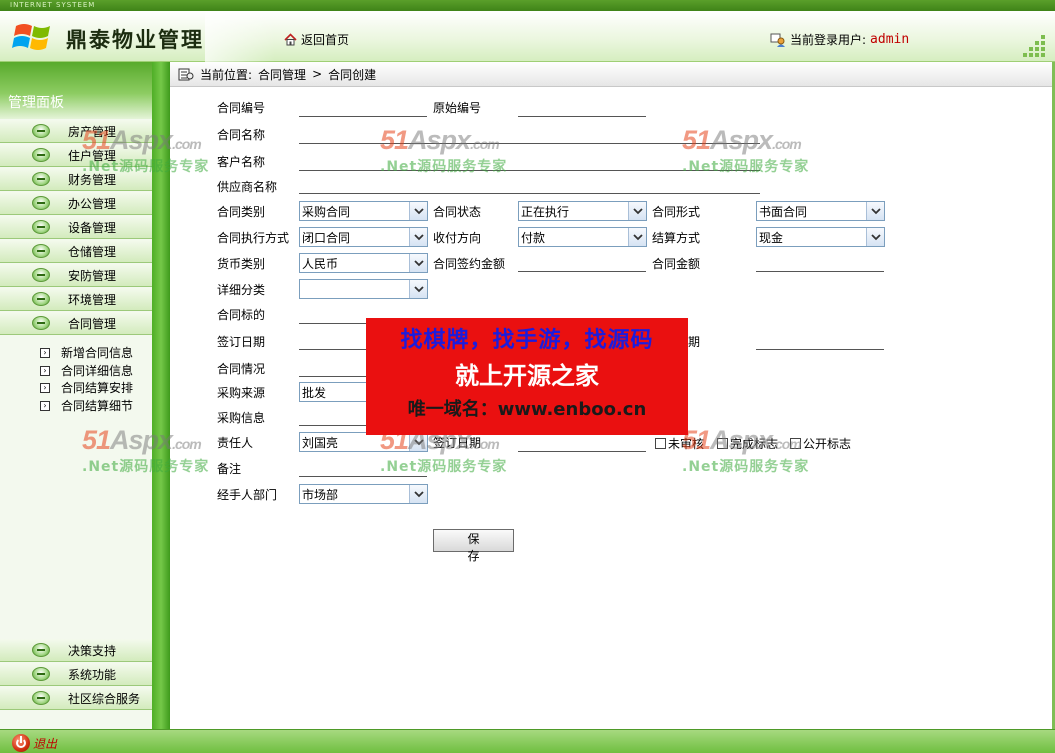 This screenshot has height=753, width=1055. What do you see at coordinates (679, 443) in the screenshot?
I see `unreviewed-checkbox: 未审核` at bounding box center [679, 443].